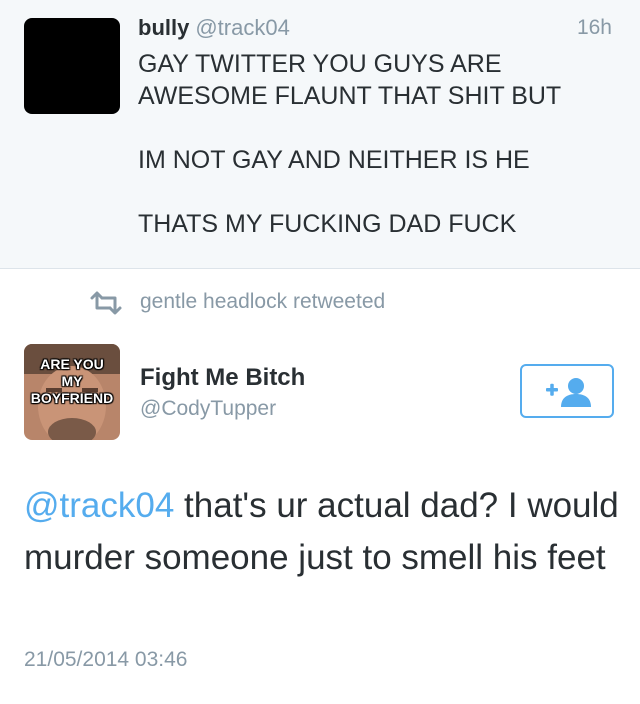 The height and width of the screenshot is (704, 640). What do you see at coordinates (242, 27) in the screenshot?
I see `author-handle: @track04` at bounding box center [242, 27].